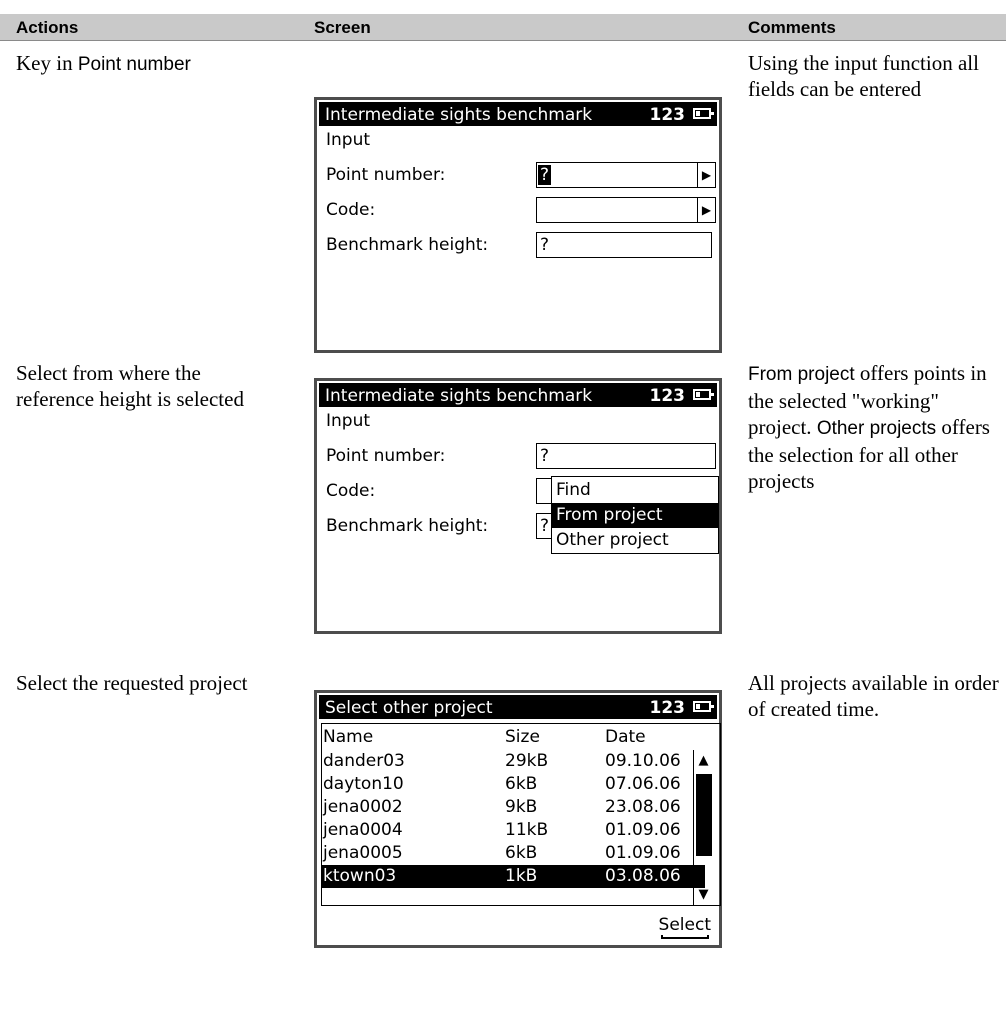 The height and width of the screenshot is (1012, 1006). I want to click on select-softkey-label: Select, so click(684, 925).